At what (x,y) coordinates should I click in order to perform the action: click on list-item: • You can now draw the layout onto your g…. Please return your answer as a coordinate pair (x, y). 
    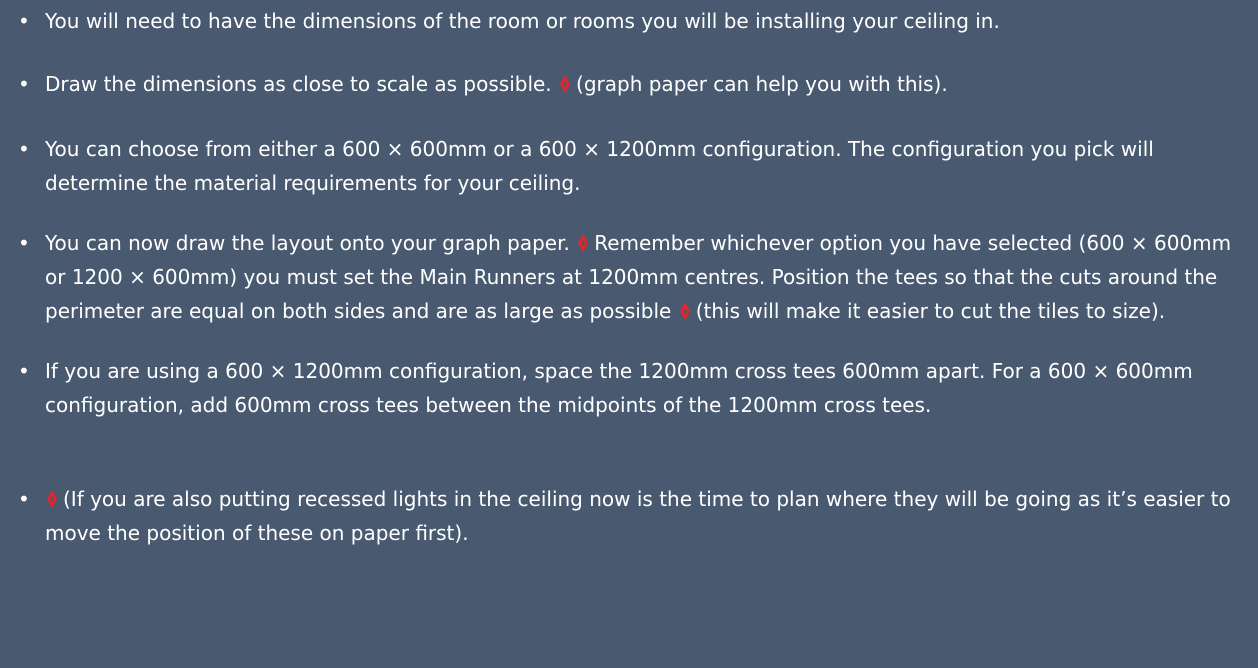
    Looking at the image, I should click on (629, 277).